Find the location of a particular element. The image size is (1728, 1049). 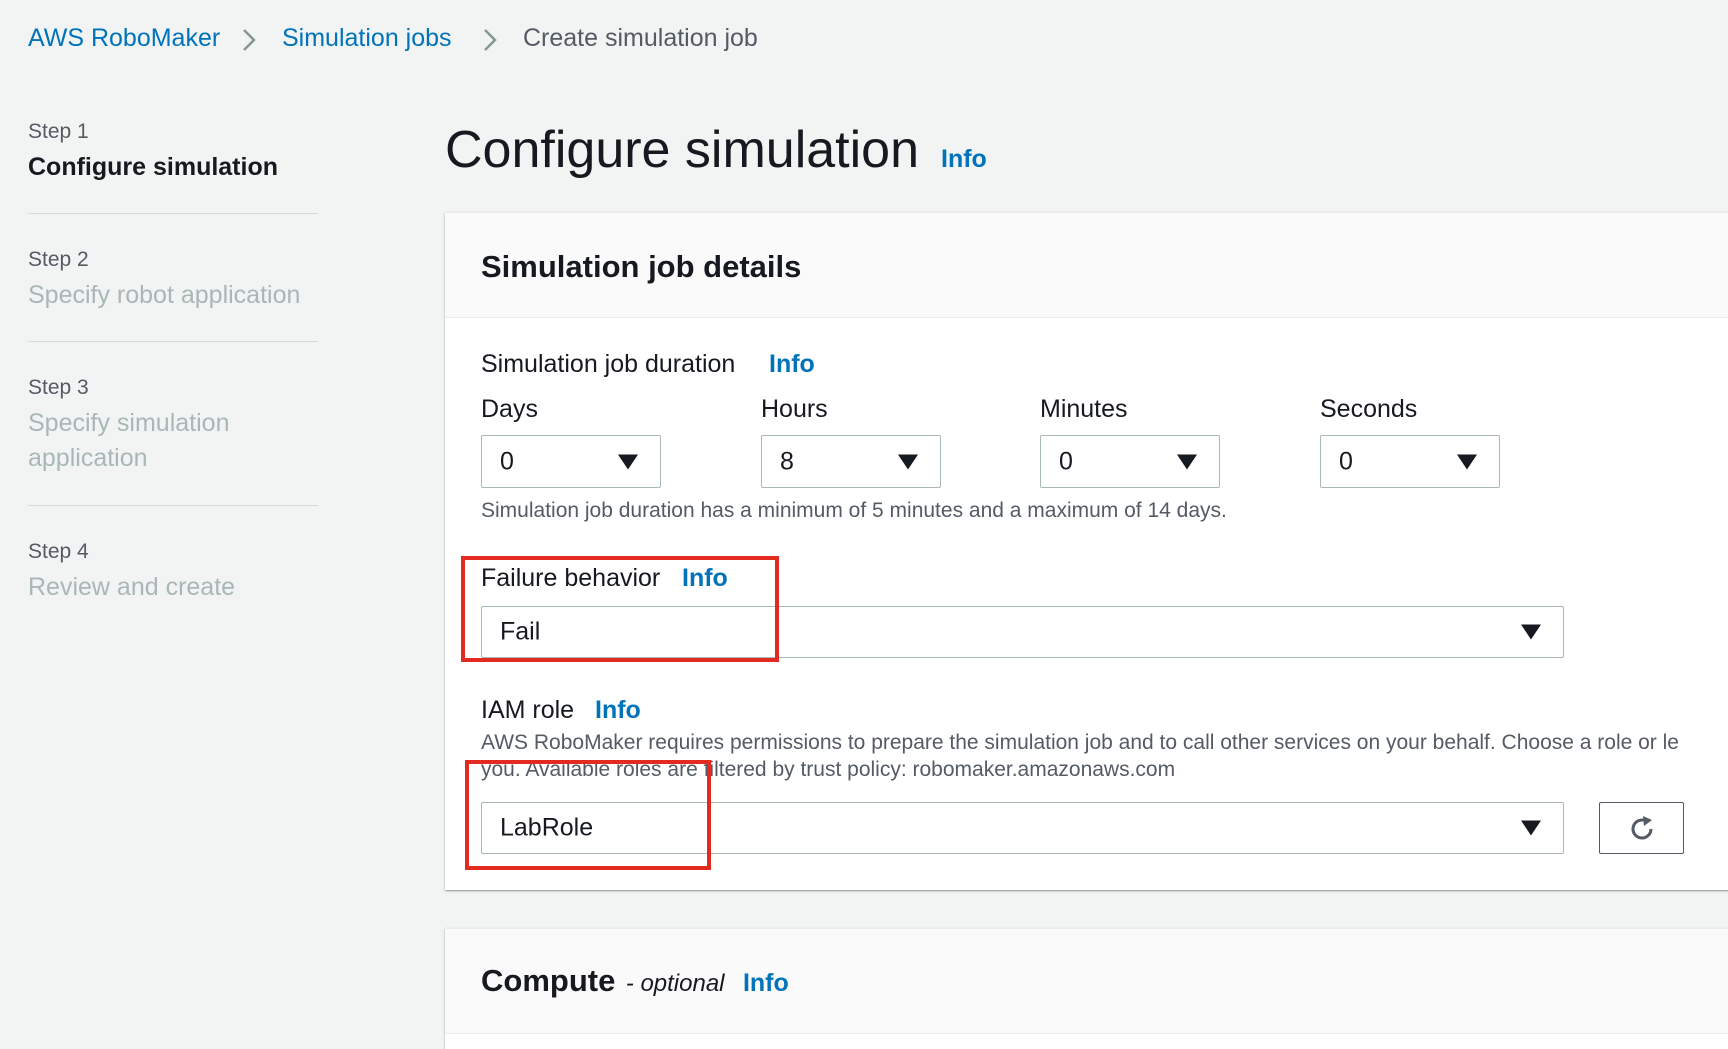

panel-title: Simulation job details is located at coordinates (641, 266).